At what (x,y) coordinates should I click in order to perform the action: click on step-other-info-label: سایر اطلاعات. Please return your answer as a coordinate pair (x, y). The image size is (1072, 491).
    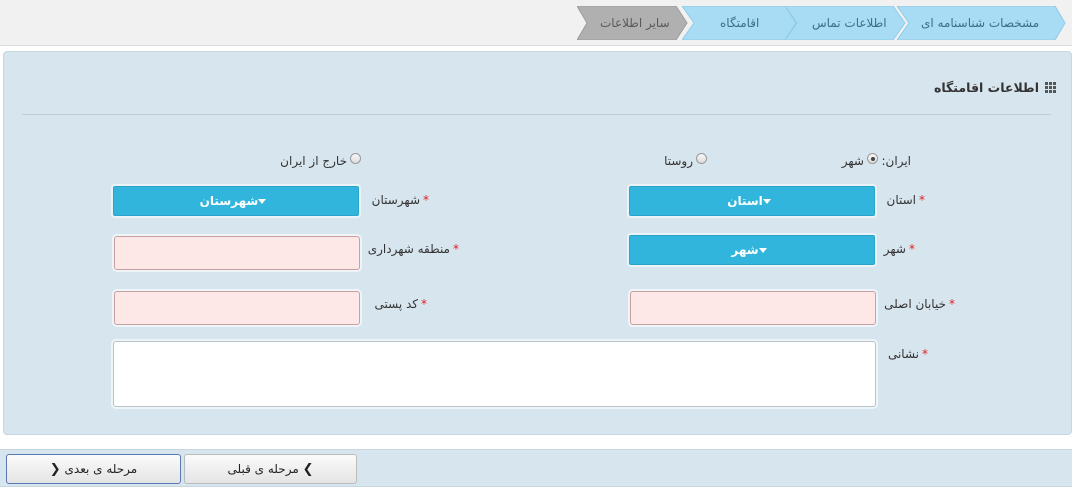
    Looking at the image, I should click on (635, 23).